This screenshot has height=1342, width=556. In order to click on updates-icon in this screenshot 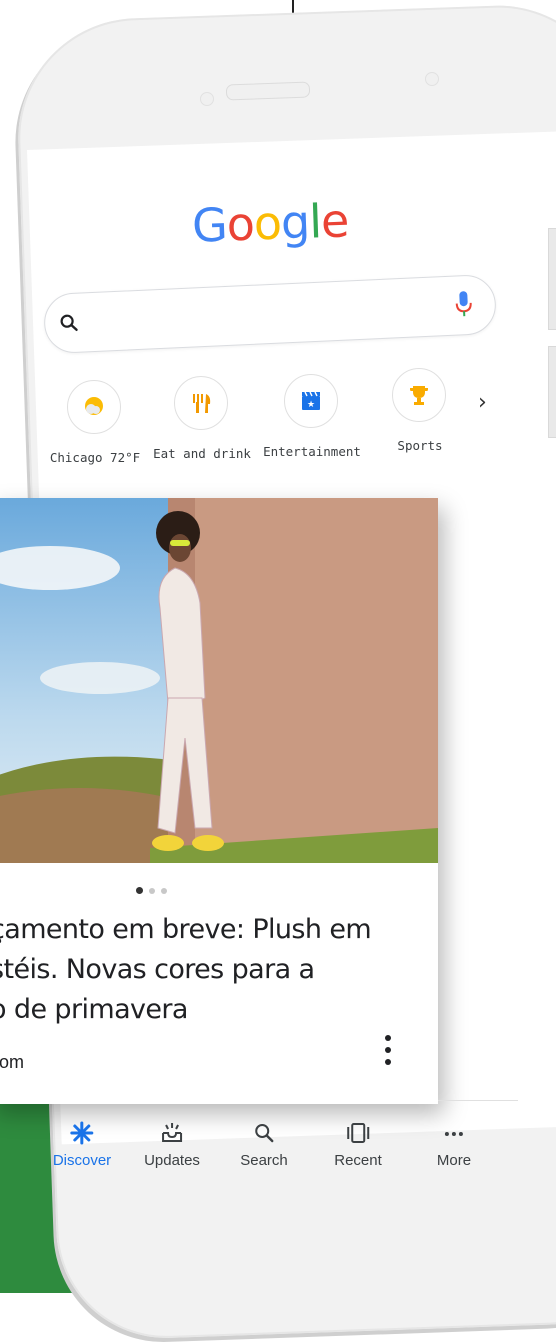, I will do `click(172, 1133)`.